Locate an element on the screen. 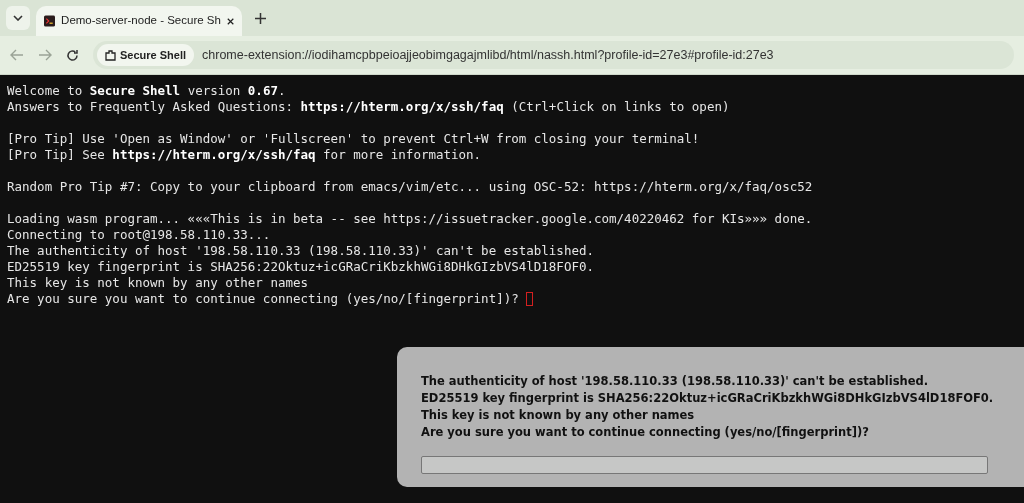 This screenshot has width=1024, height=503. terminal-line: ED25519 key fingerprint is SHA256:22Oktuz+icGRaCriKbzkhWGi8DHkGIzbVS4lD18FOF0. is located at coordinates (300, 267).